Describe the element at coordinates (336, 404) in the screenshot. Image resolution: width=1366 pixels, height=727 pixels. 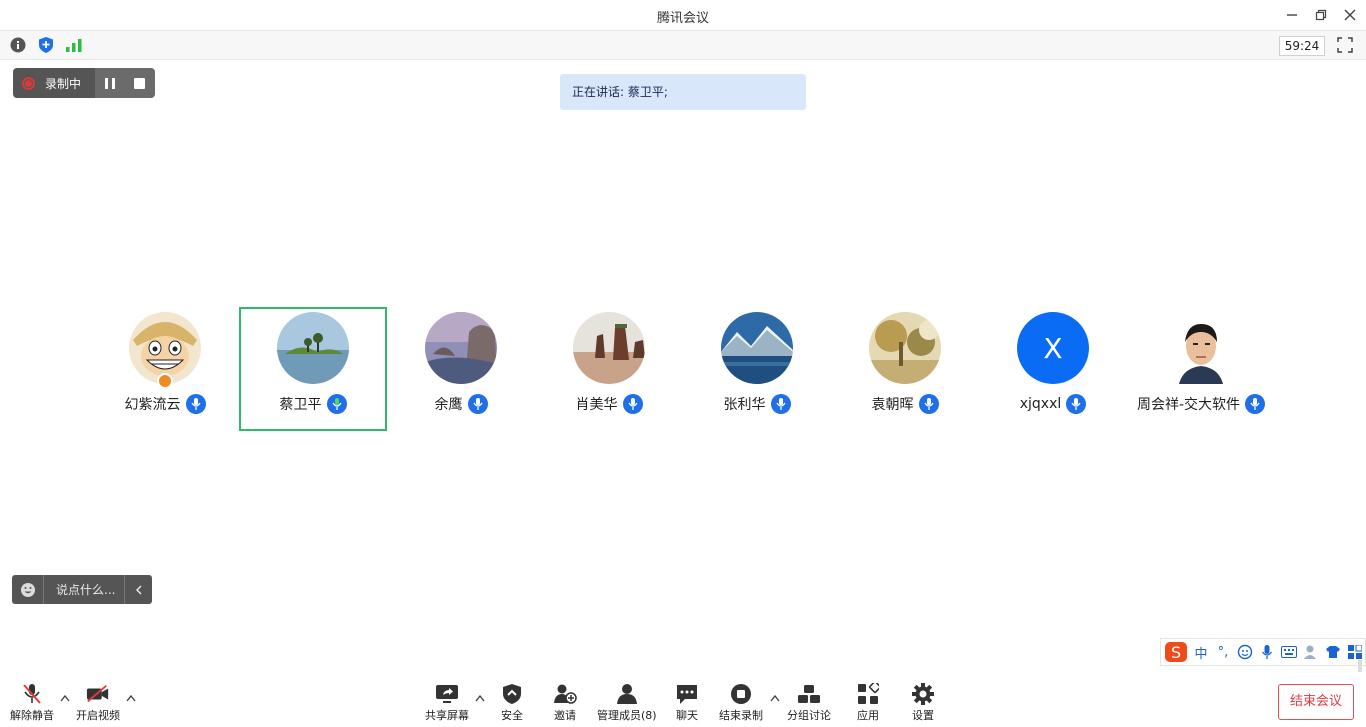
I see `mic-speaking-icon` at that location.